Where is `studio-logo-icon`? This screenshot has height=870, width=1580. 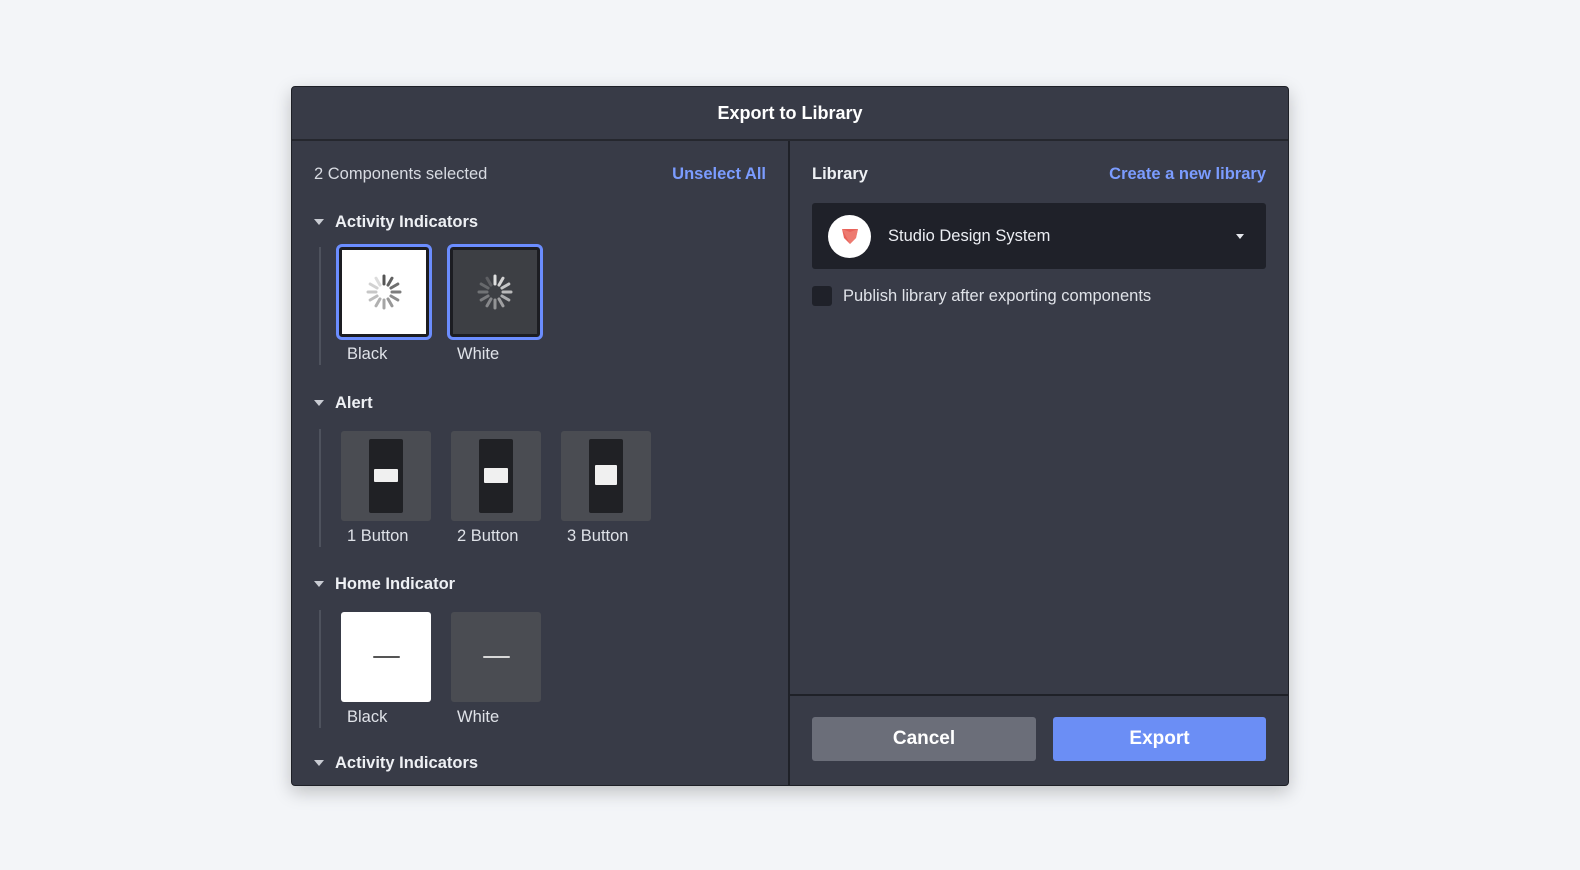
studio-logo-icon is located at coordinates (849, 236).